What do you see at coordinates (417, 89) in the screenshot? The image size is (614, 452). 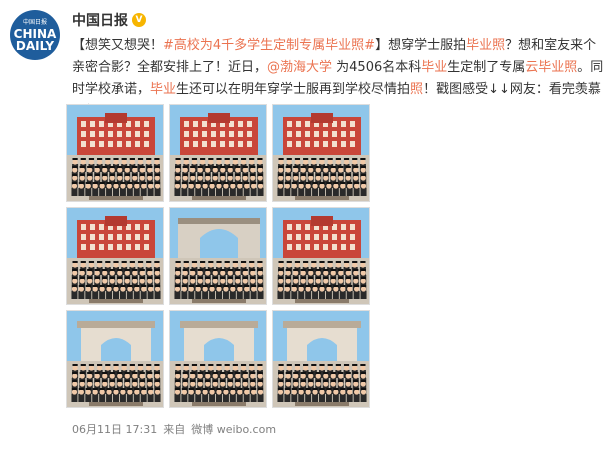 I see `keyword-highlight: 照` at bounding box center [417, 89].